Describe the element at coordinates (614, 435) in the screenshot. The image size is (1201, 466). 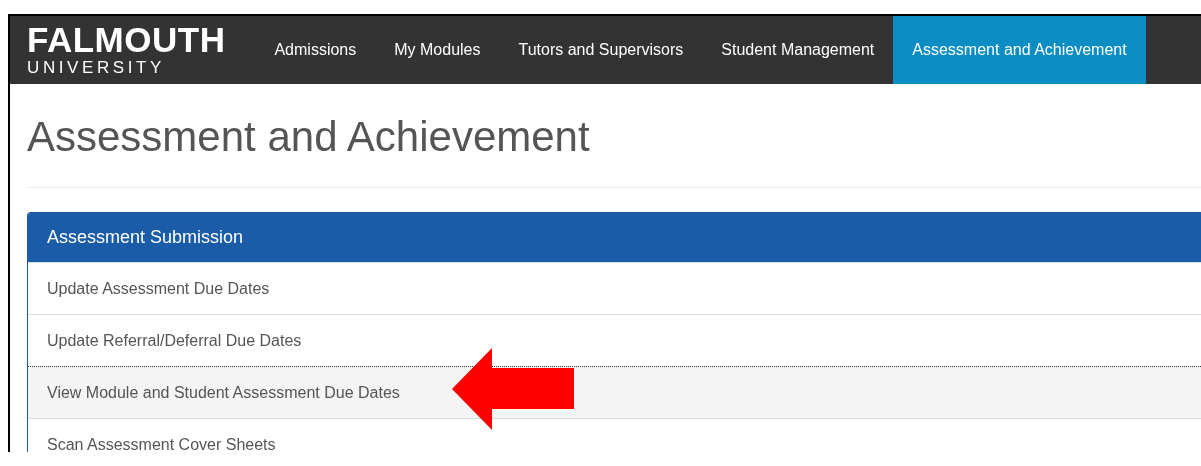
I see `panel-link: Scan Assessment Cover Sheets` at that location.